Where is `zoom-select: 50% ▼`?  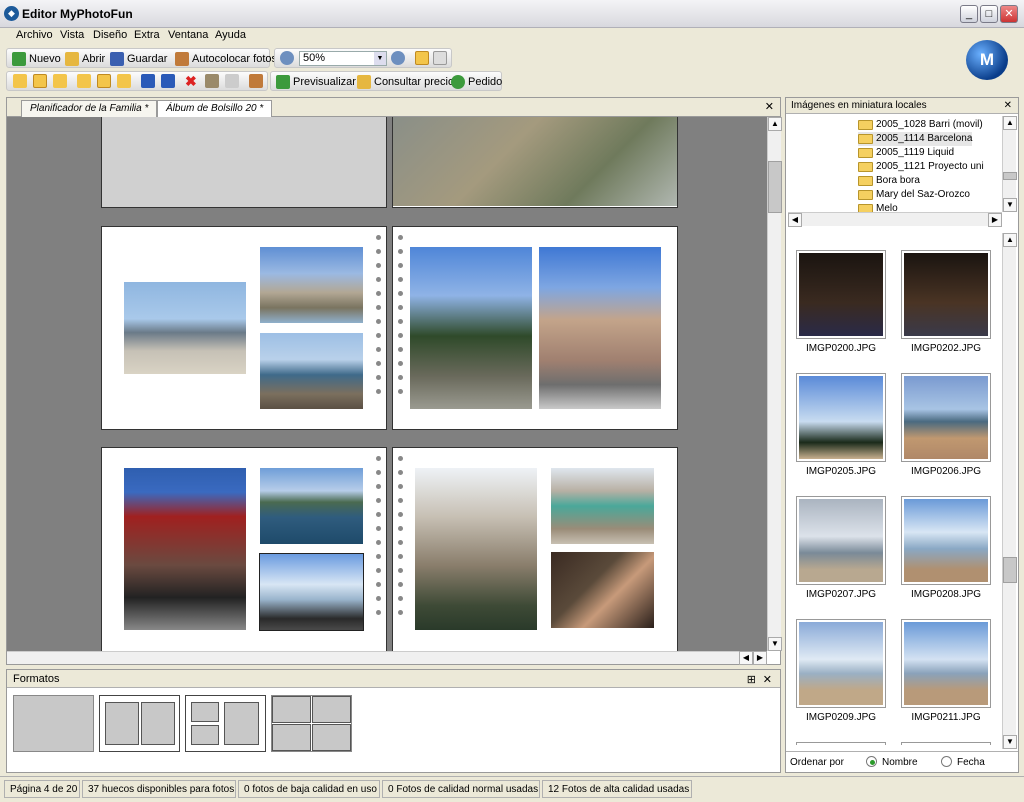 zoom-select: 50% ▼ is located at coordinates (343, 58).